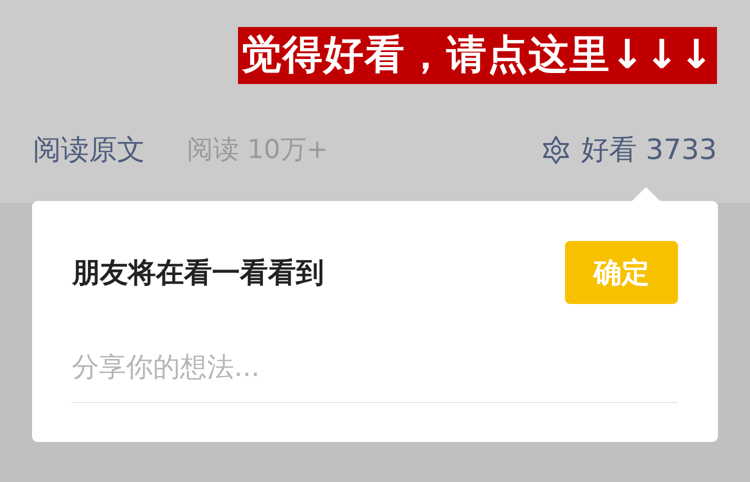 The width and height of the screenshot is (750, 482). Describe the element at coordinates (89, 150) in the screenshot. I see `read-original-link: 阅读原文` at that location.